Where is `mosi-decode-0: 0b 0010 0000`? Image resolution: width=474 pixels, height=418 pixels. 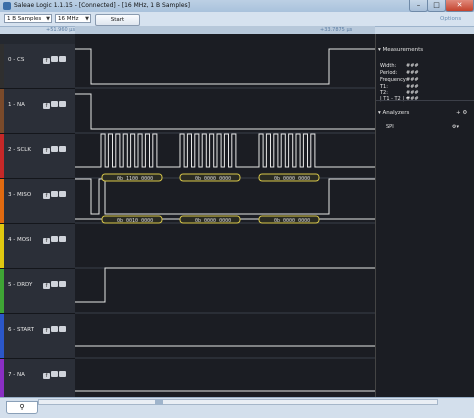
mosi-decode-0: 0b 0010 0000 is located at coordinates (132, 219).